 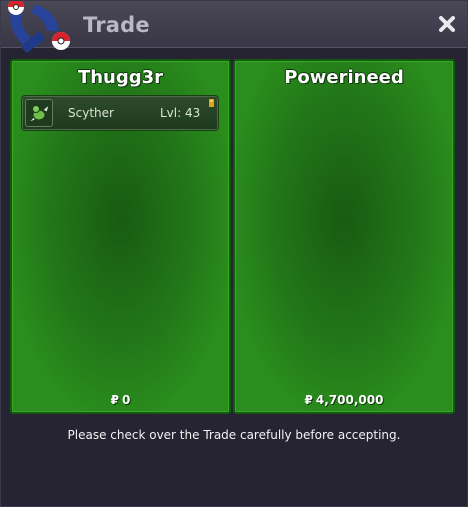 What do you see at coordinates (120, 77) in the screenshot?
I see `my-player-name: Thugg3r` at bounding box center [120, 77].